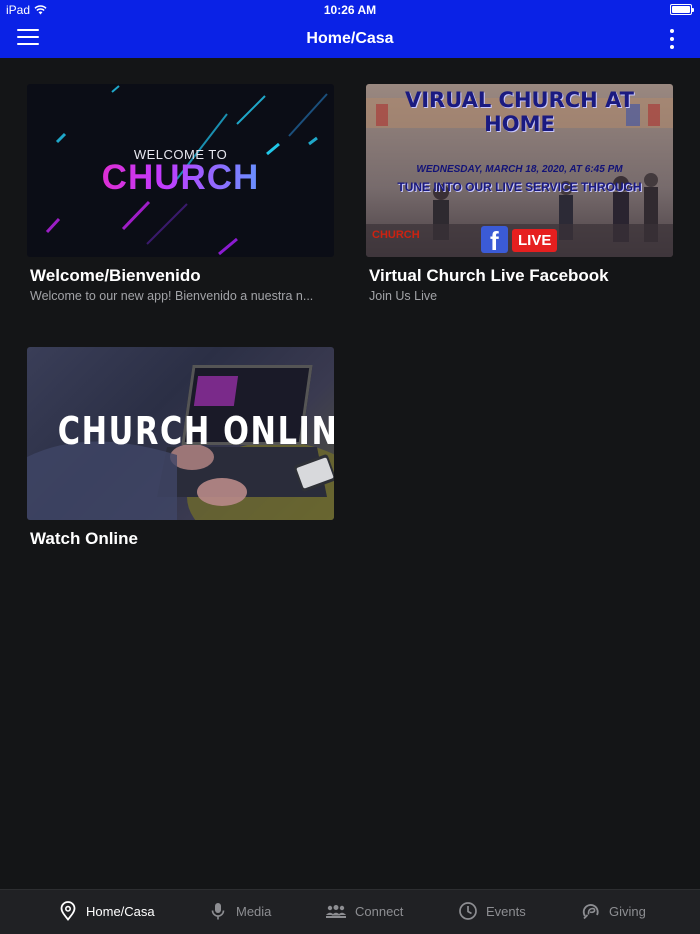  I want to click on battery-icon, so click(682, 9).